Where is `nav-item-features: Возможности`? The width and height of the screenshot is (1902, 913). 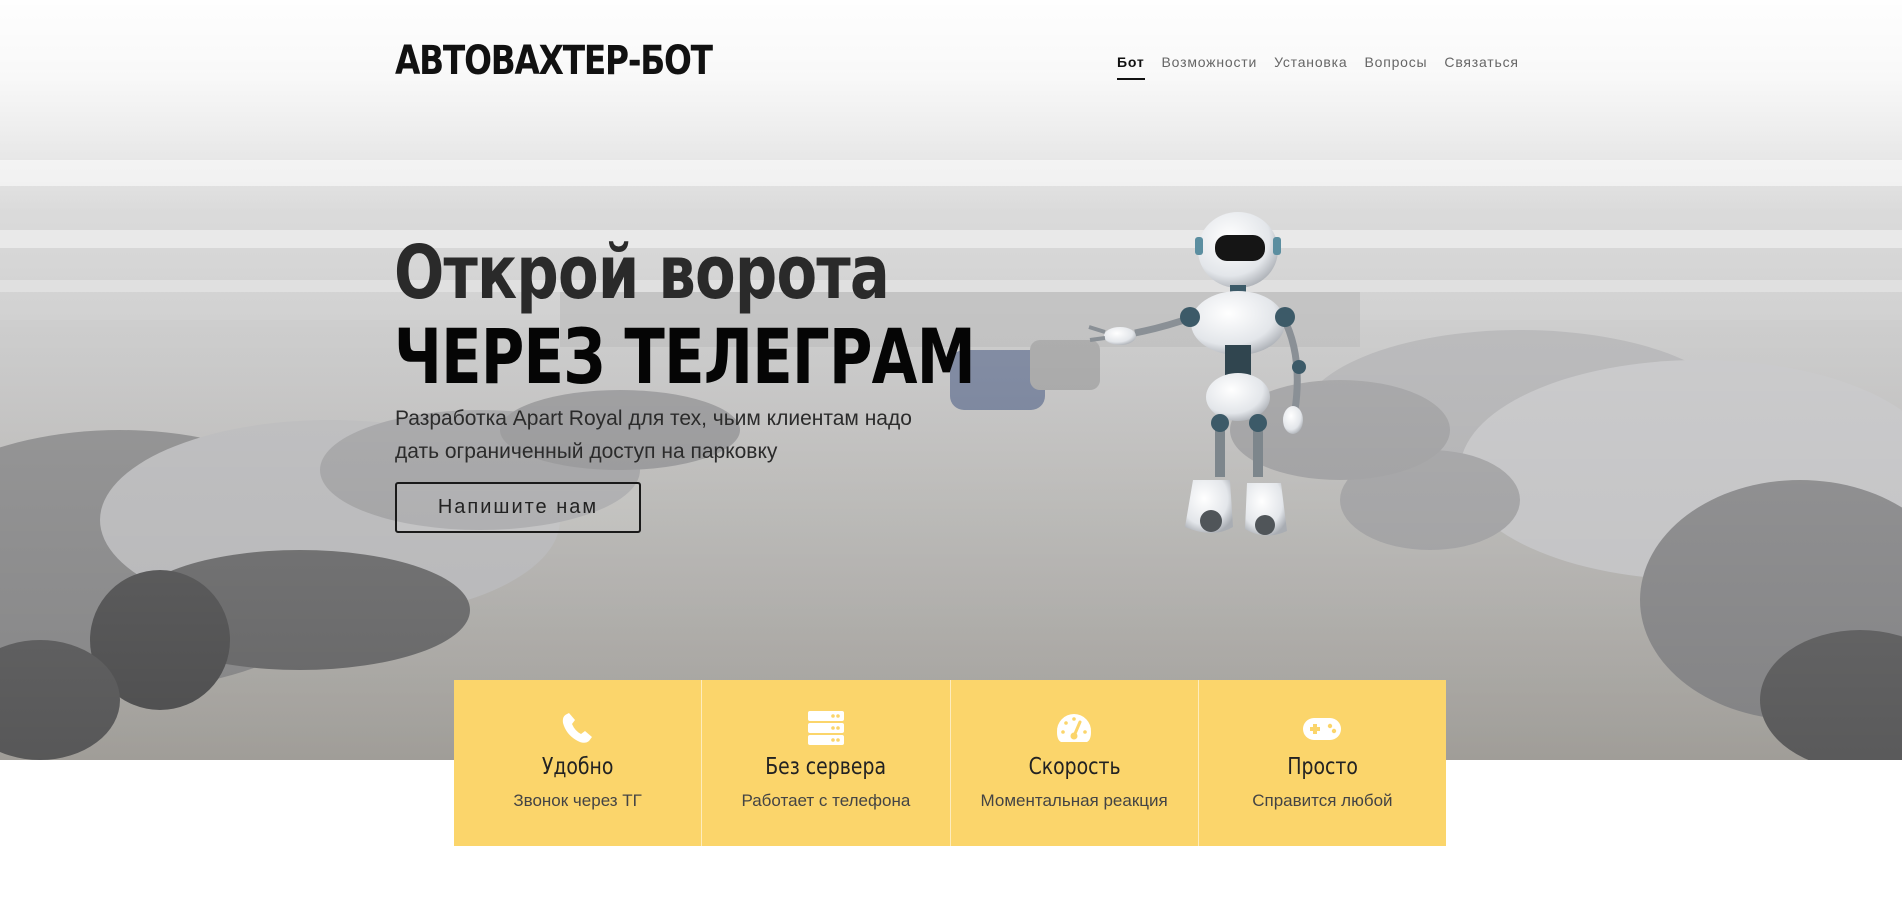
nav-item-features: Возможности is located at coordinates (1210, 67).